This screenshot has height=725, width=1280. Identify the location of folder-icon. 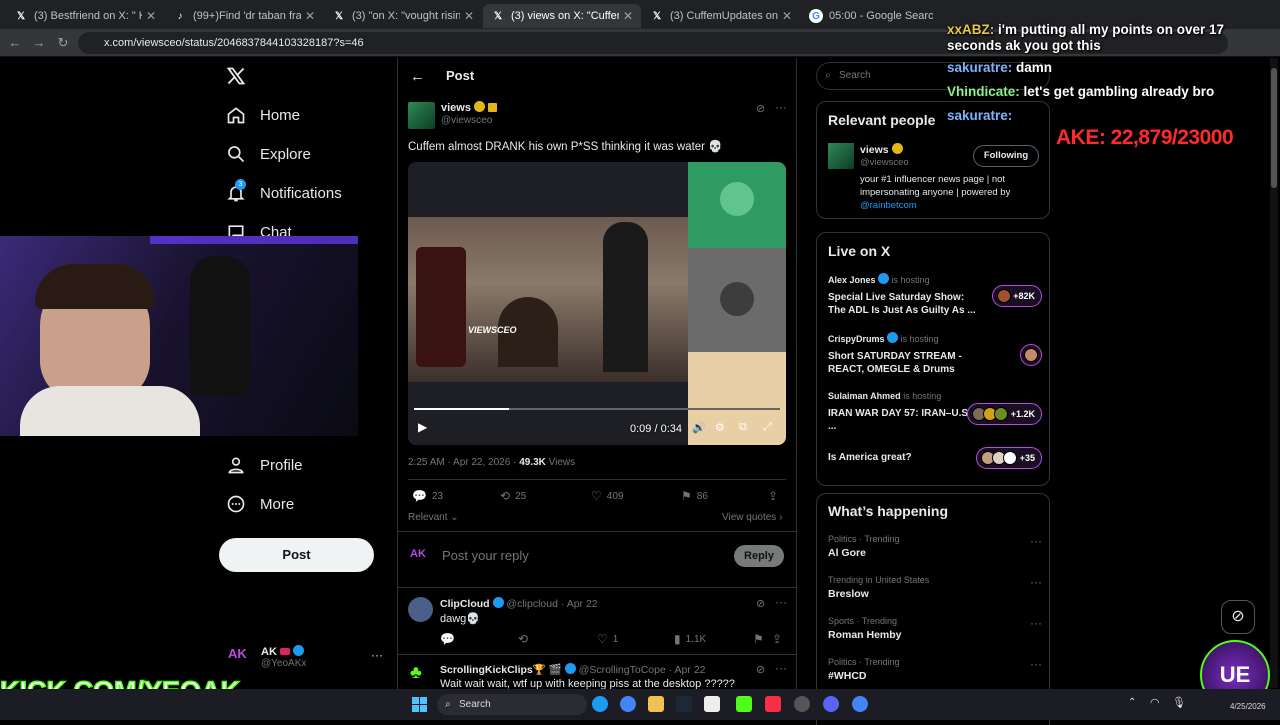
(656, 704).